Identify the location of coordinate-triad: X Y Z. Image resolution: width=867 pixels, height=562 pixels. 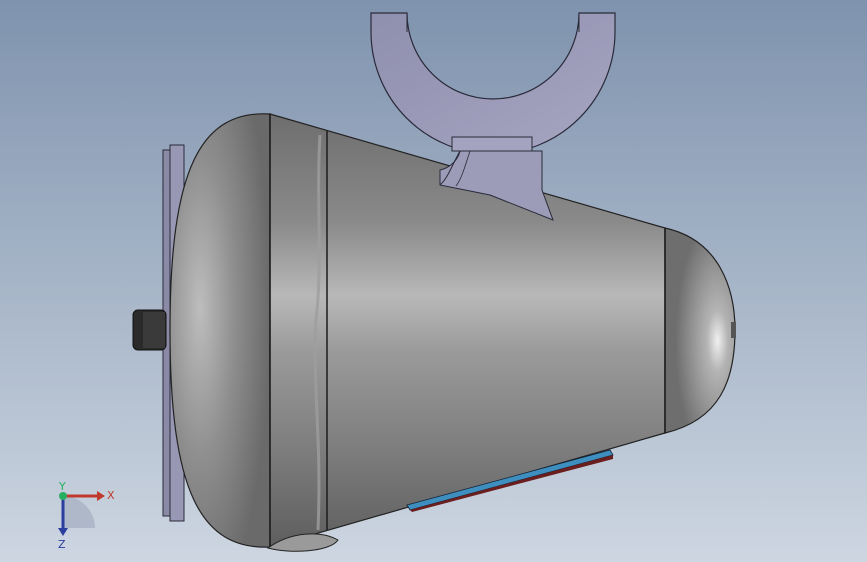
(86, 515).